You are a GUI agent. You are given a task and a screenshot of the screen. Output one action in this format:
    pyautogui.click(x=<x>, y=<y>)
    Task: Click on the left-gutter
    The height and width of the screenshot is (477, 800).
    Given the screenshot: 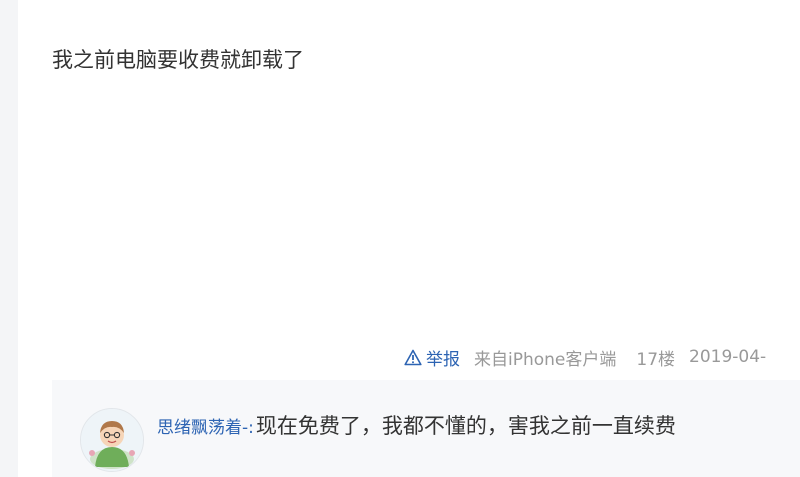 What is the action you would take?
    pyautogui.click(x=9, y=238)
    